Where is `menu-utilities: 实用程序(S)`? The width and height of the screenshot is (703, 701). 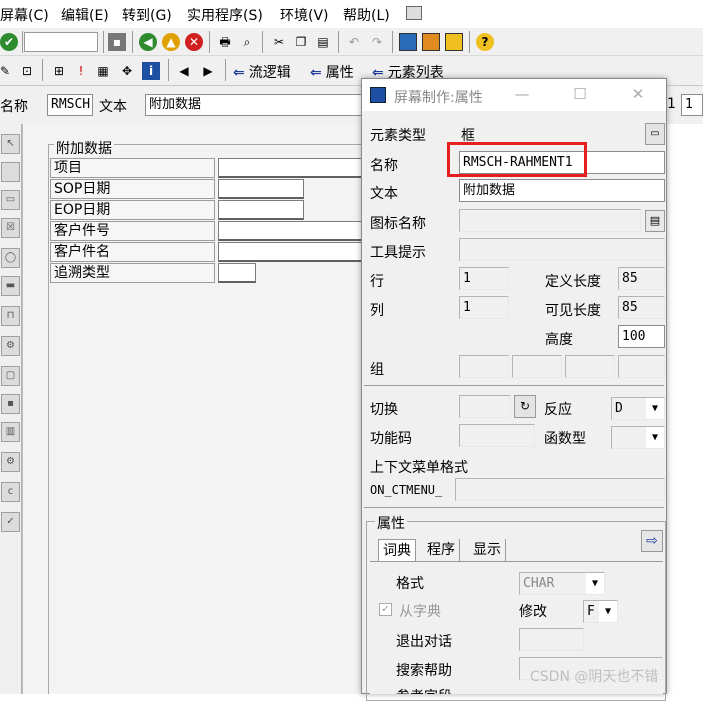 menu-utilities: 实用程序(S) is located at coordinates (225, 15).